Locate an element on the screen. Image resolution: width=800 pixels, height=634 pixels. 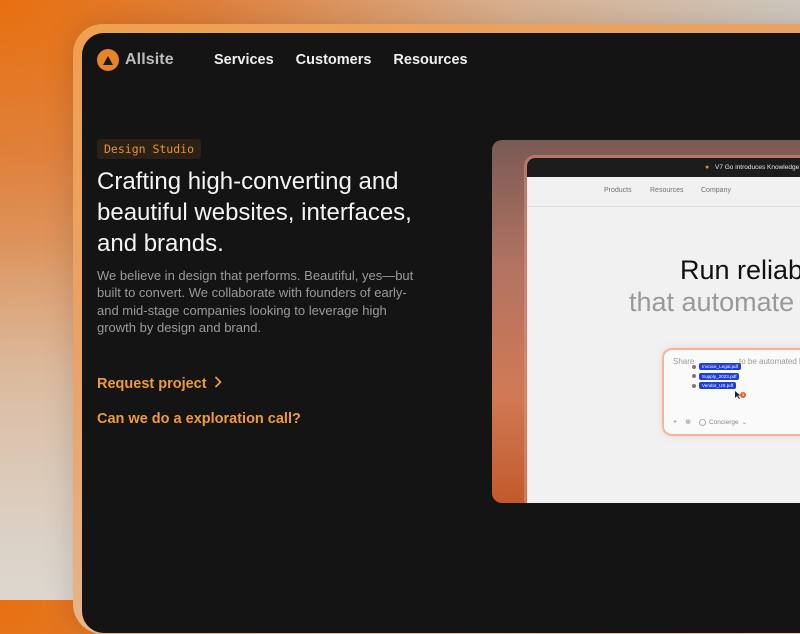
file-row: Vendor_US.pdf is located at coordinates (716, 386).